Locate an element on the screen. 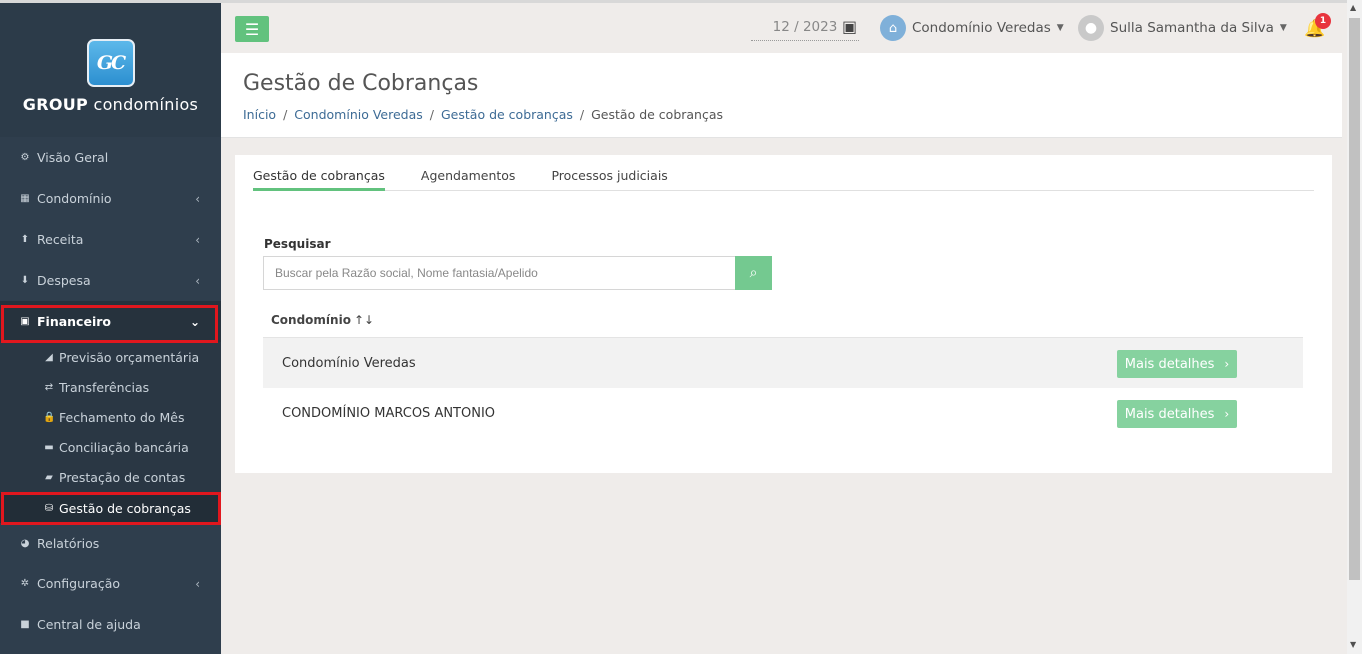 The image size is (1362, 654). notification-badge: 1 is located at coordinates (1323, 21).